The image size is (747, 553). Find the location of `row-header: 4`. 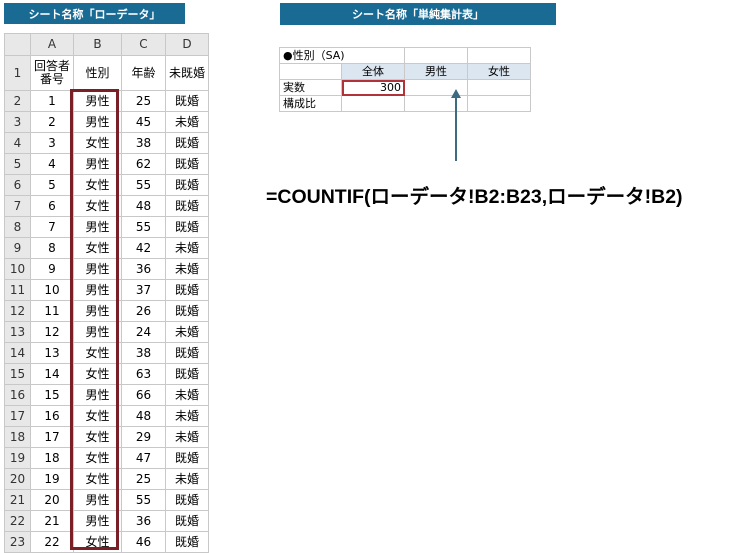

row-header: 4 is located at coordinates (17, 143).